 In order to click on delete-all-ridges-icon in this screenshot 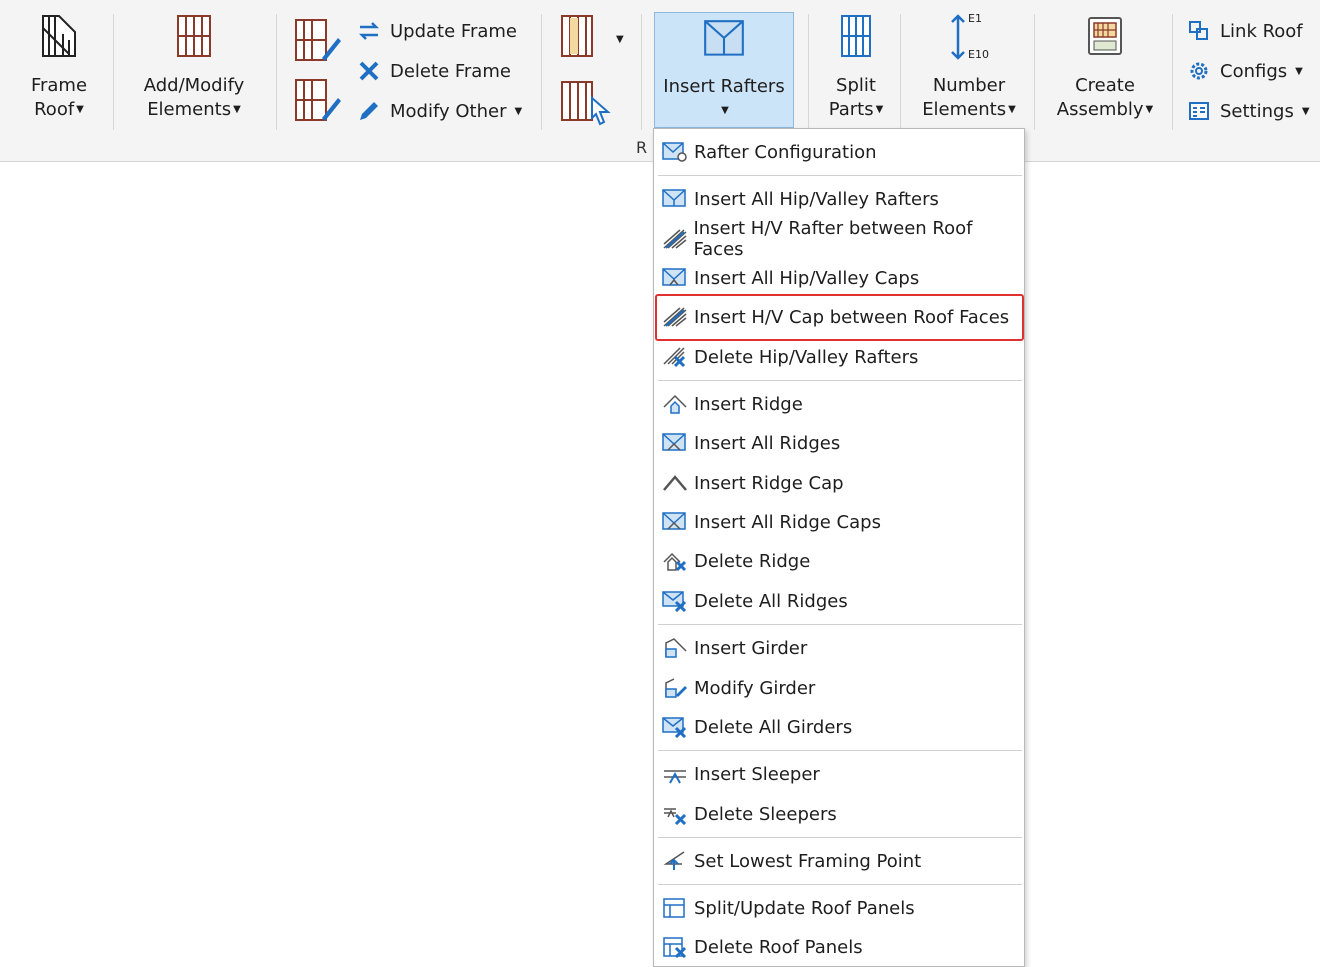, I will do `click(675, 601)`.